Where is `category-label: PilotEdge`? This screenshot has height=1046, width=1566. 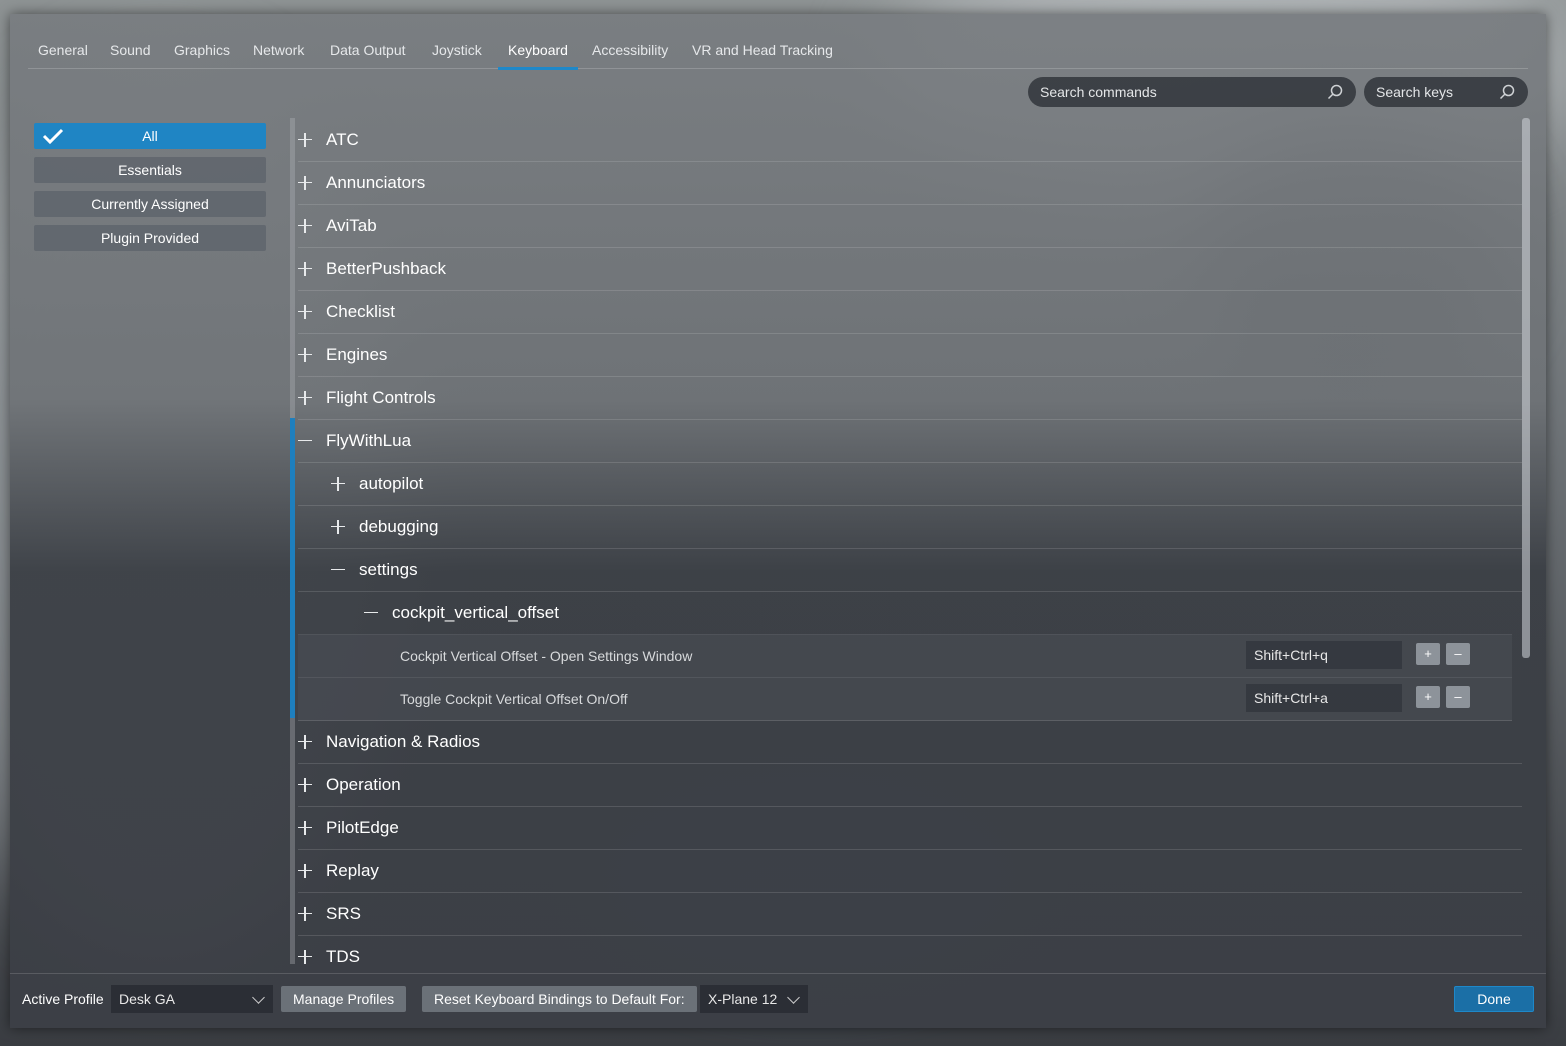
category-label: PilotEdge is located at coordinates (362, 827).